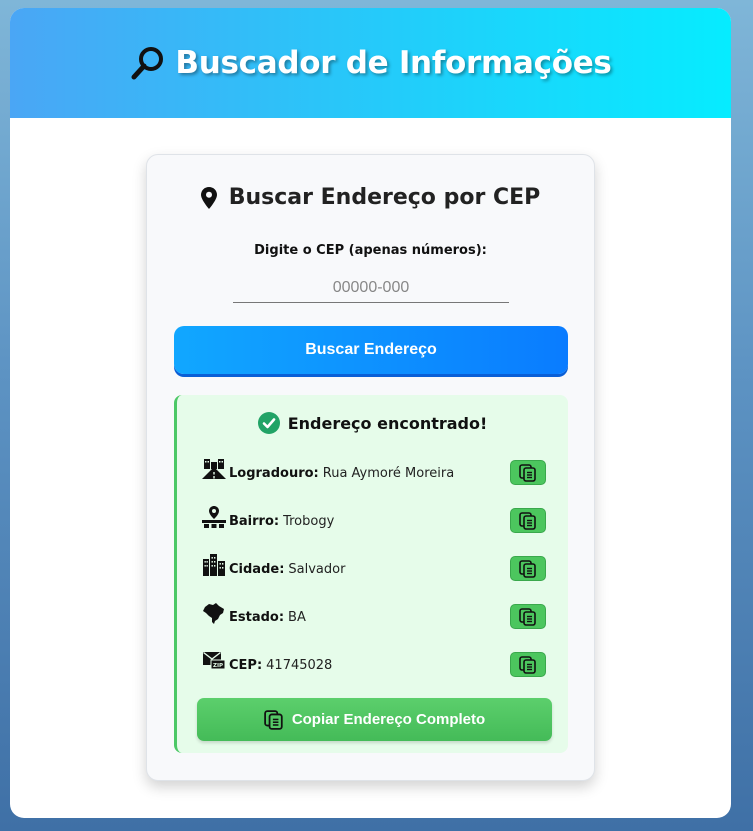 This screenshot has width=753, height=831. I want to click on copy-logradouro-button, so click(528, 472).